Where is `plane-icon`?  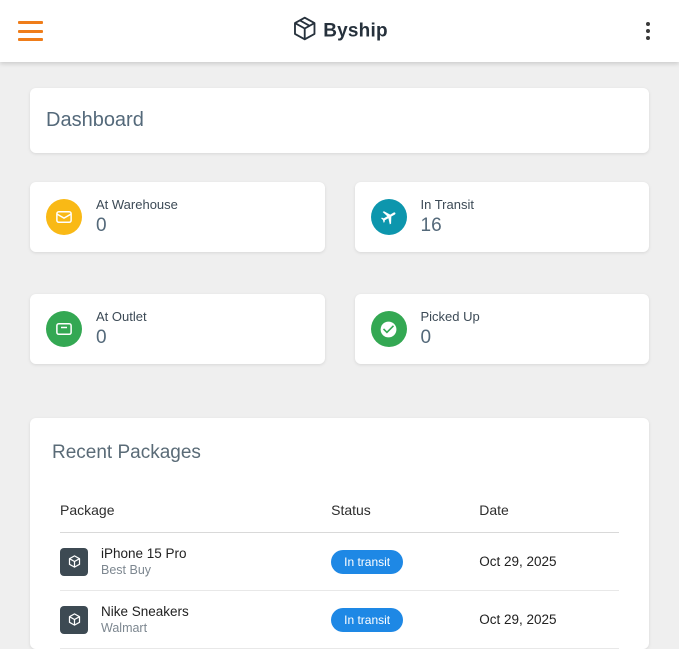 plane-icon is located at coordinates (388, 217).